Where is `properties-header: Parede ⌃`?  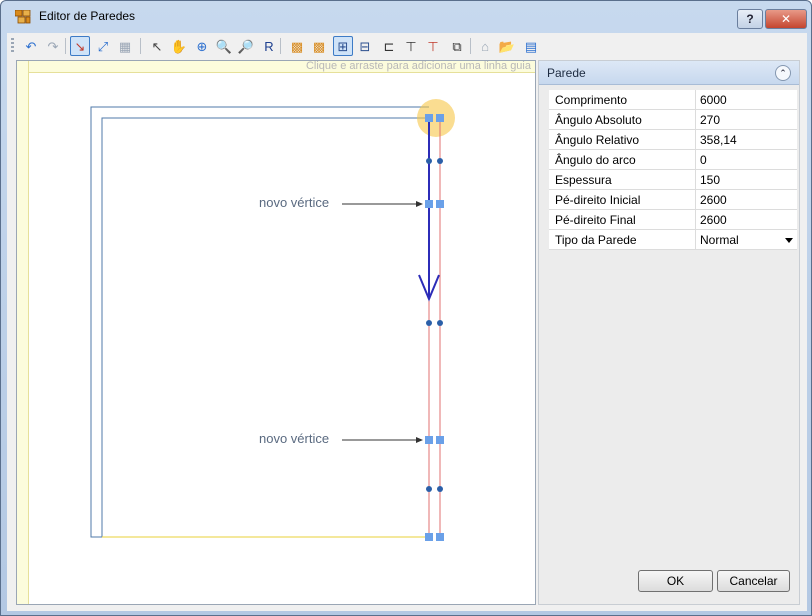 properties-header: Parede ⌃ is located at coordinates (669, 73).